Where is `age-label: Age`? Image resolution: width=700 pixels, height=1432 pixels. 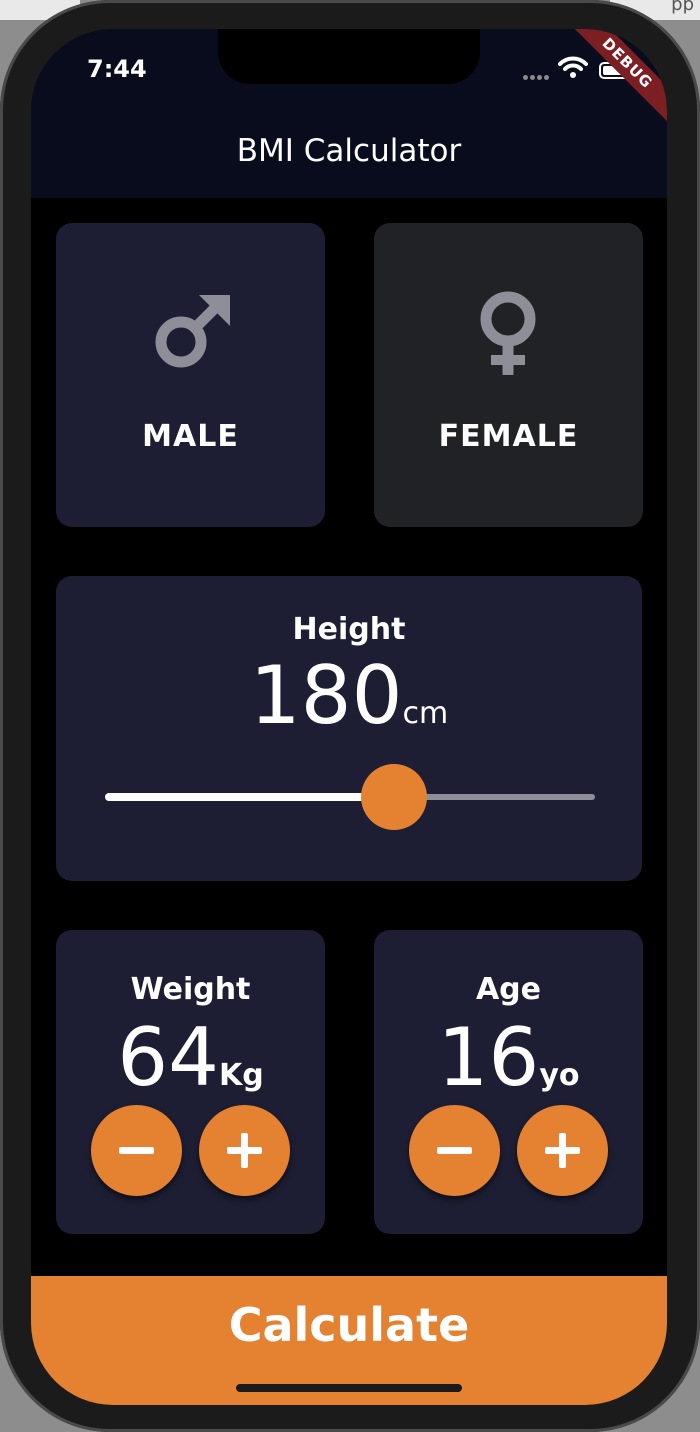
age-label: Age is located at coordinates (508, 989).